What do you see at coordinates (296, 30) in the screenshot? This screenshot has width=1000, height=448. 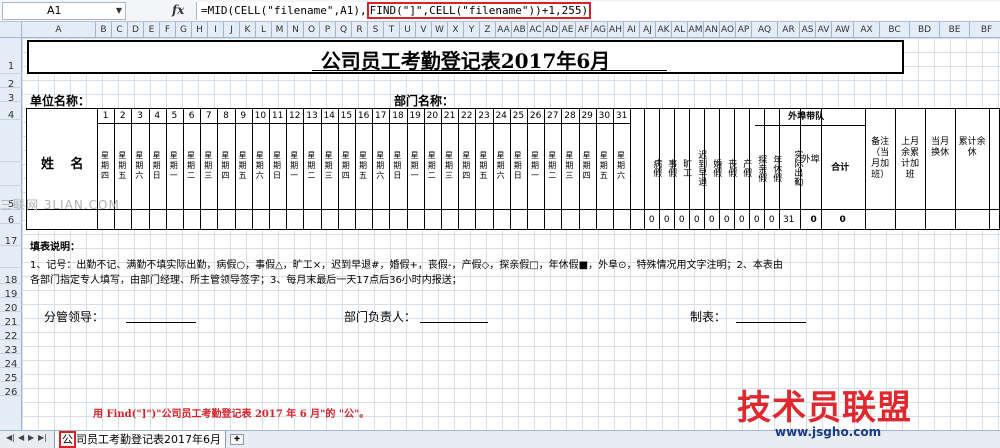 I see `column-header-n: N` at bounding box center [296, 30].